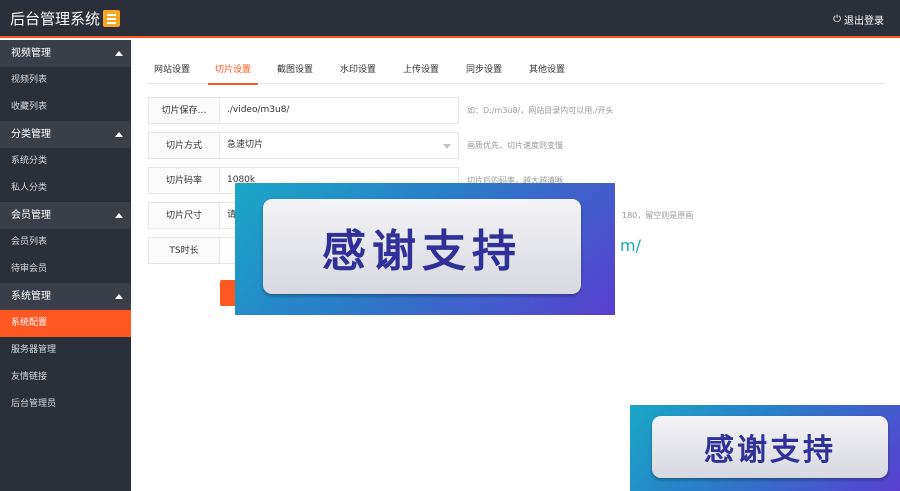 The height and width of the screenshot is (491, 900). Describe the element at coordinates (65, 242) in the screenshot. I see `sidebar-item-member-list: 会员列表` at that location.